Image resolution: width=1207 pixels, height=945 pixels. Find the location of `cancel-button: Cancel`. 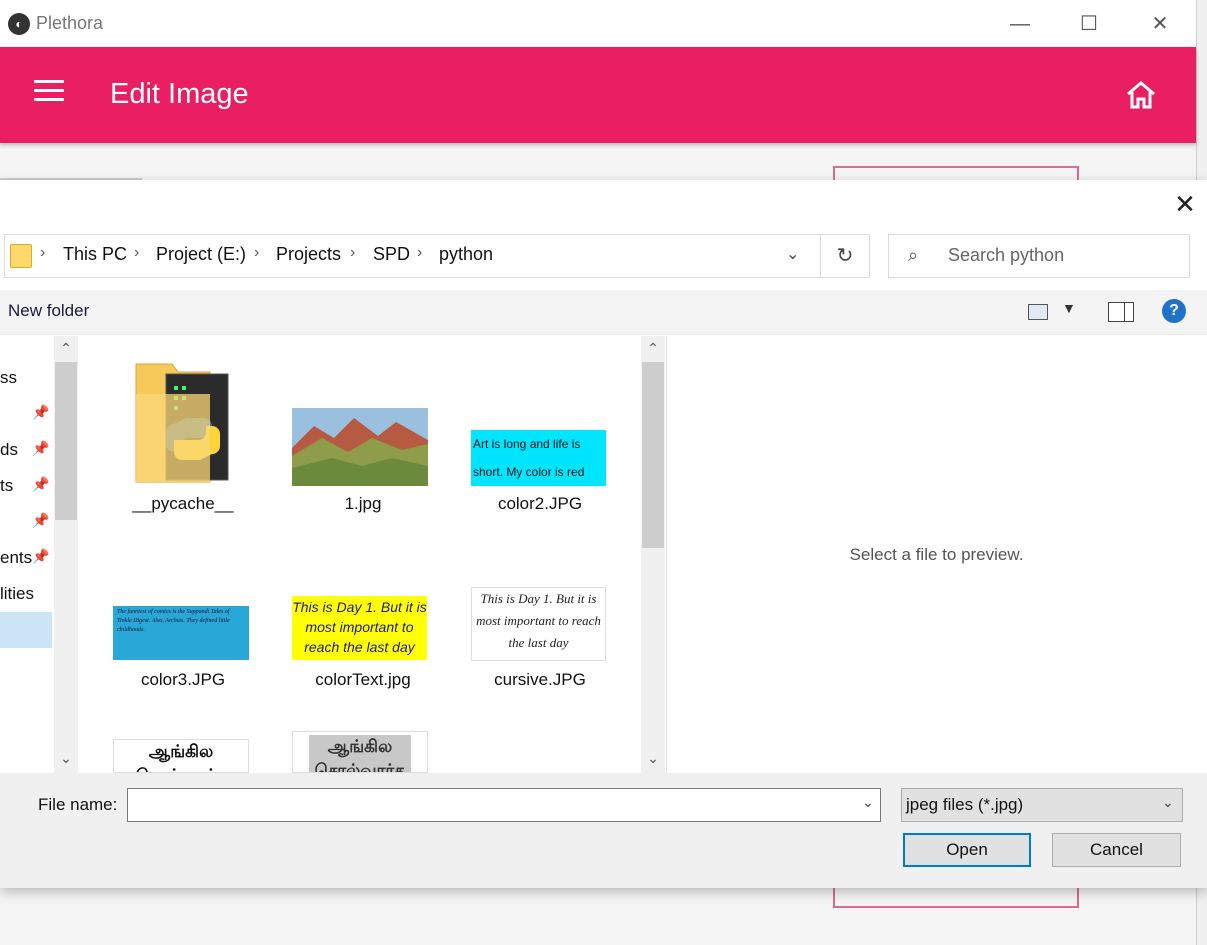

cancel-button: Cancel is located at coordinates (1116, 850).